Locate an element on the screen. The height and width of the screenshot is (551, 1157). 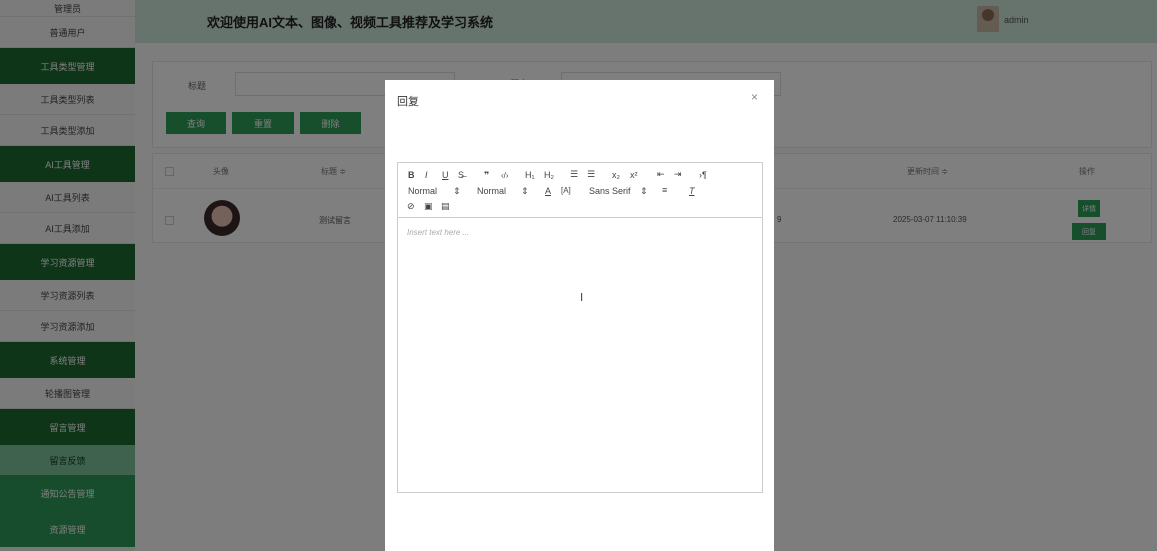
link-icon: ⊘ is located at coordinates (411, 206).